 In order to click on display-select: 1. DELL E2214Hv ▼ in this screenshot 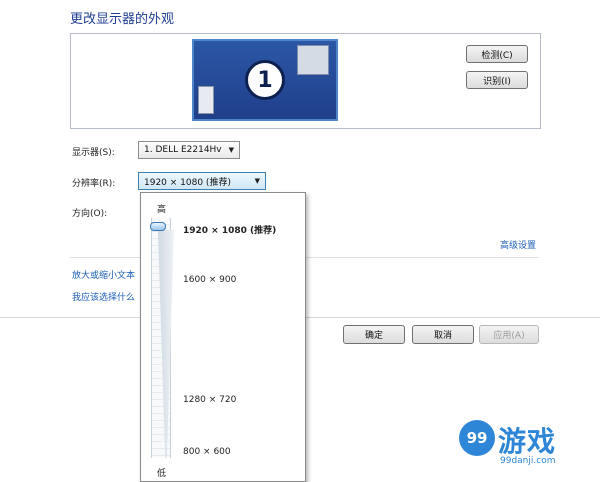, I will do `click(189, 150)`.